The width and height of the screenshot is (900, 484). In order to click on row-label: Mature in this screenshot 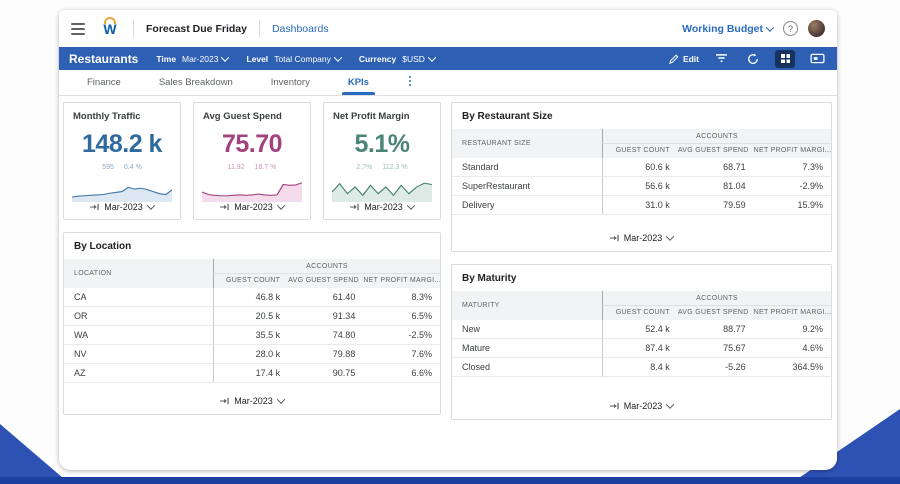, I will do `click(527, 348)`.